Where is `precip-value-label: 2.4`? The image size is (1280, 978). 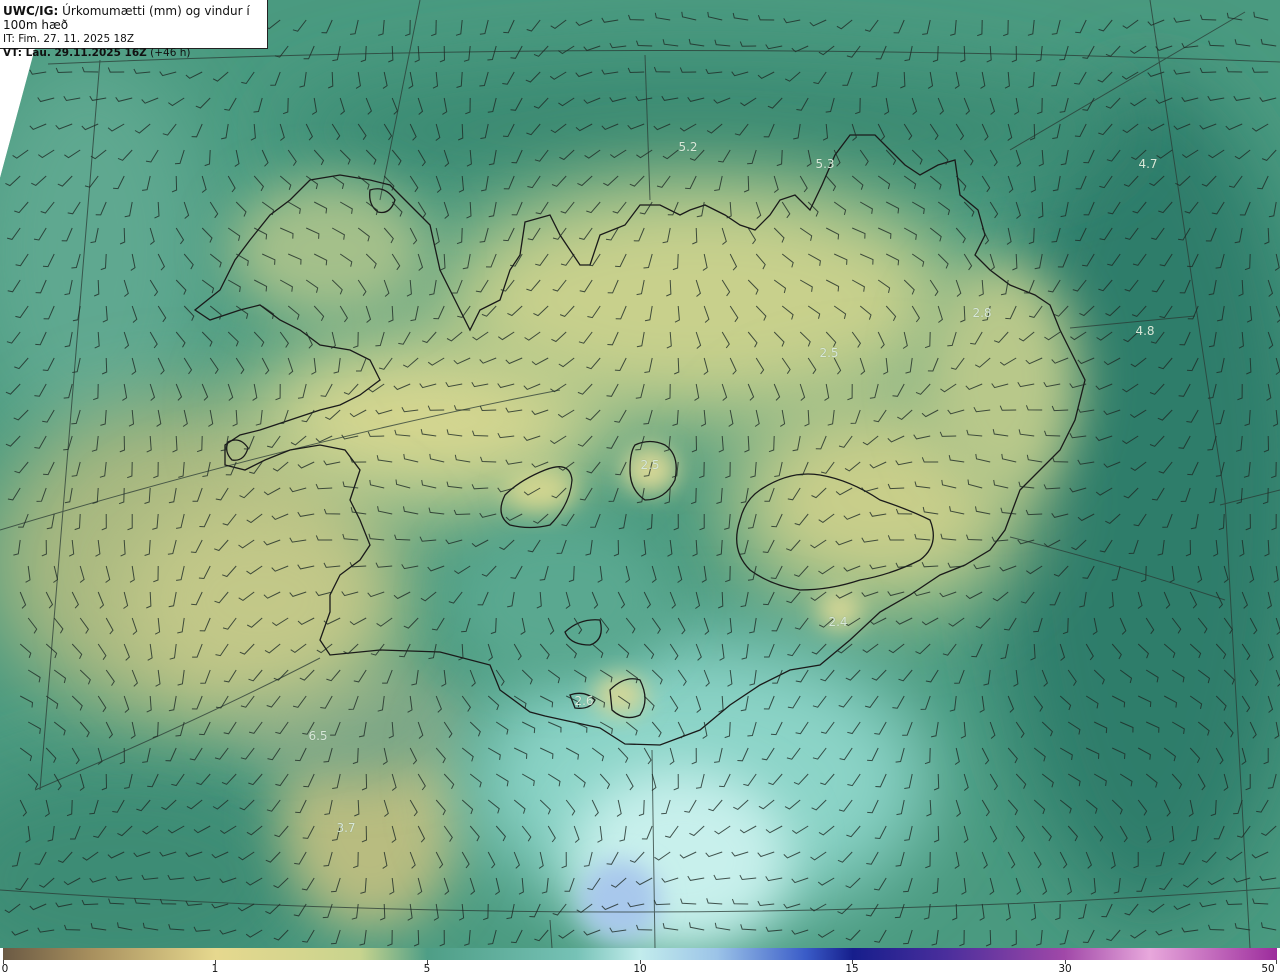
precip-value-label: 2.4 is located at coordinates (838, 622).